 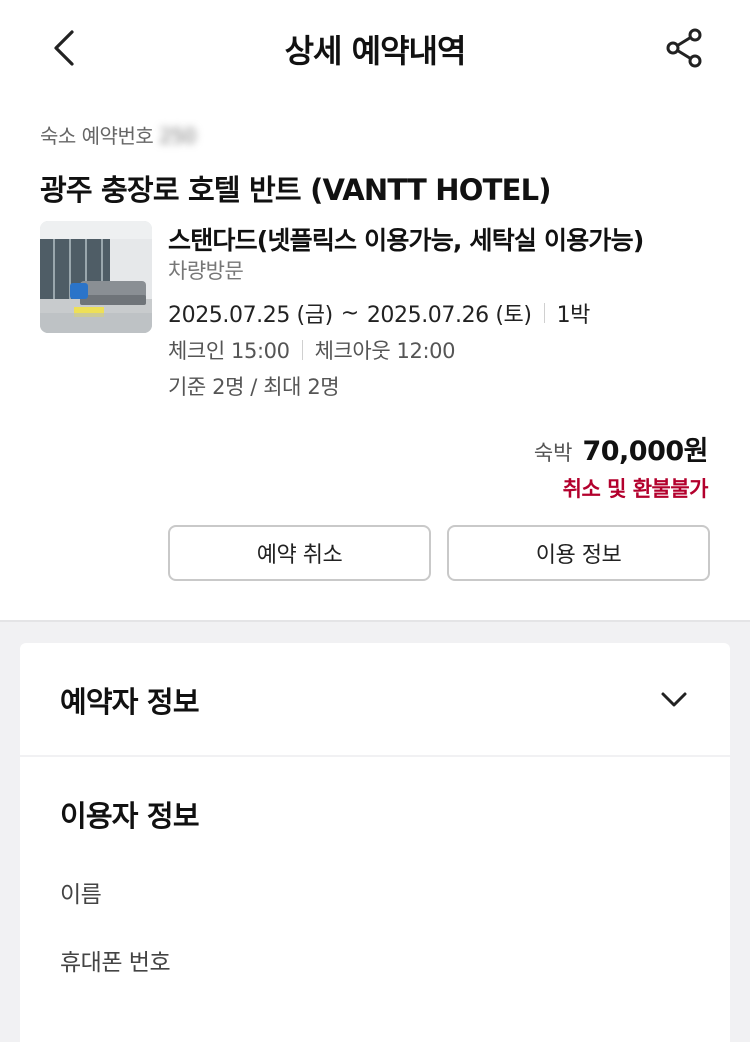 What do you see at coordinates (311, 350) in the screenshot?
I see `checkin-checkout-times: 체크인 15:00 체크아웃 12:00` at bounding box center [311, 350].